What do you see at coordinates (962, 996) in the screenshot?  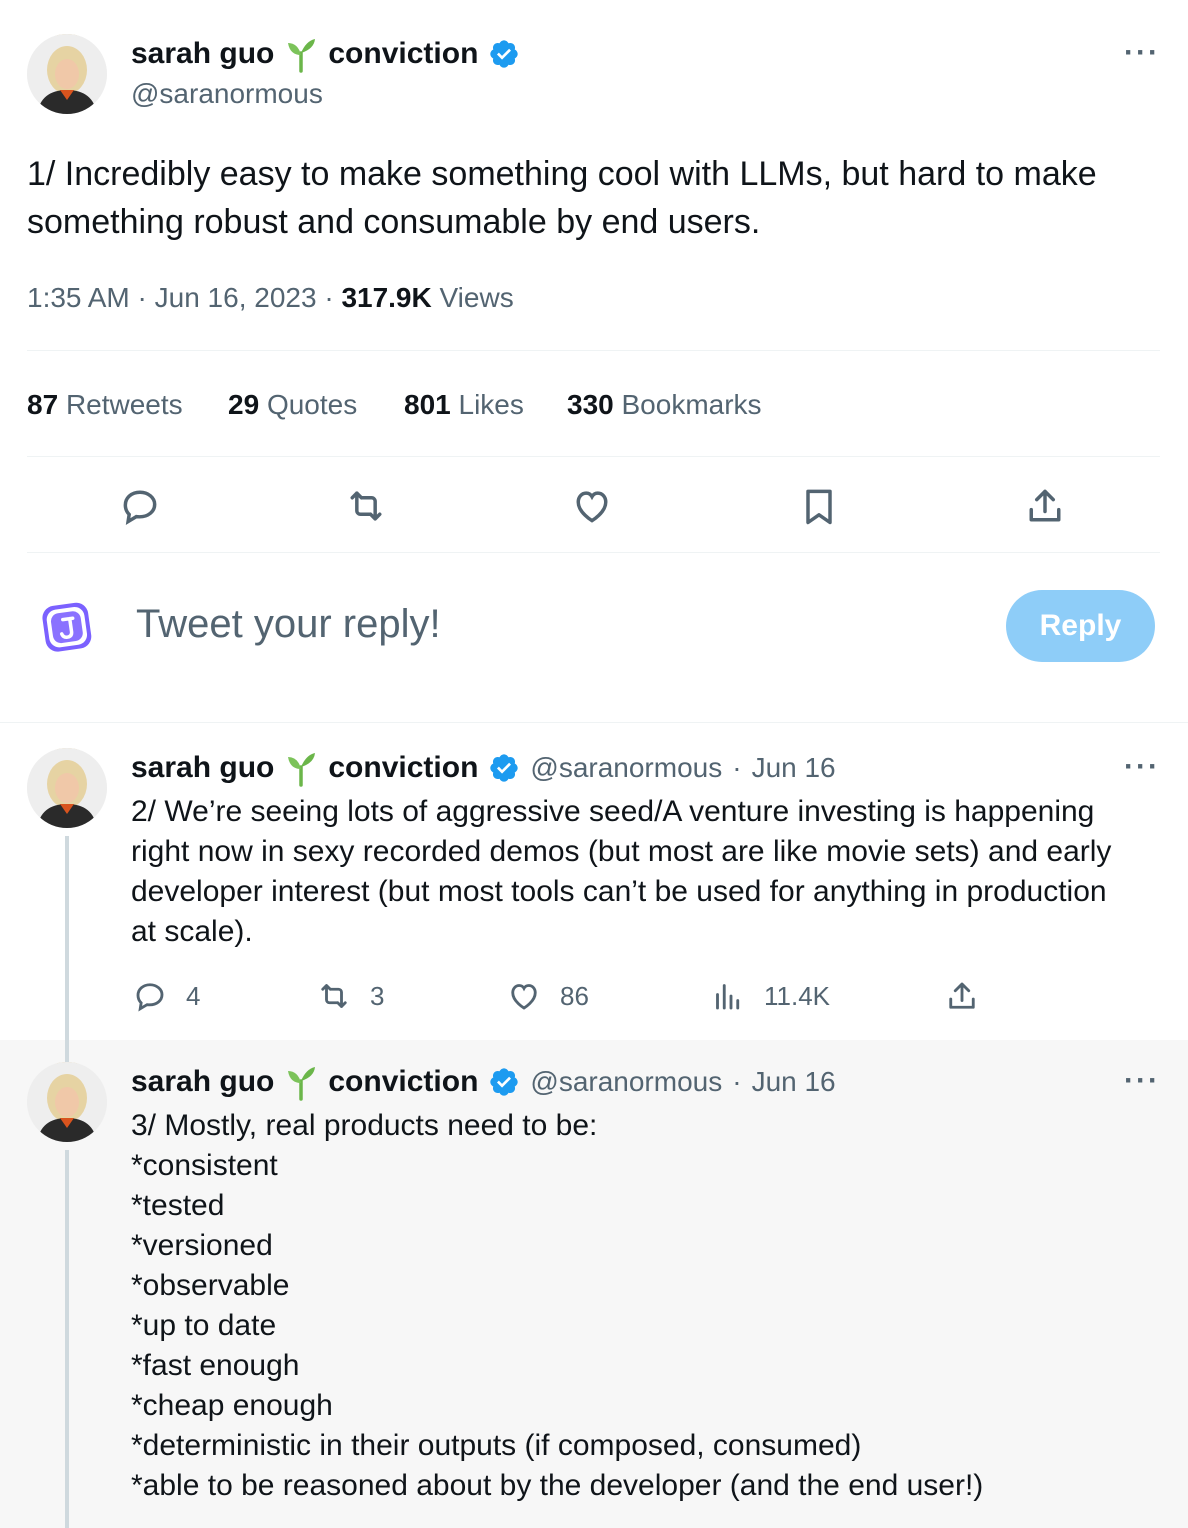 I see `share-action` at bounding box center [962, 996].